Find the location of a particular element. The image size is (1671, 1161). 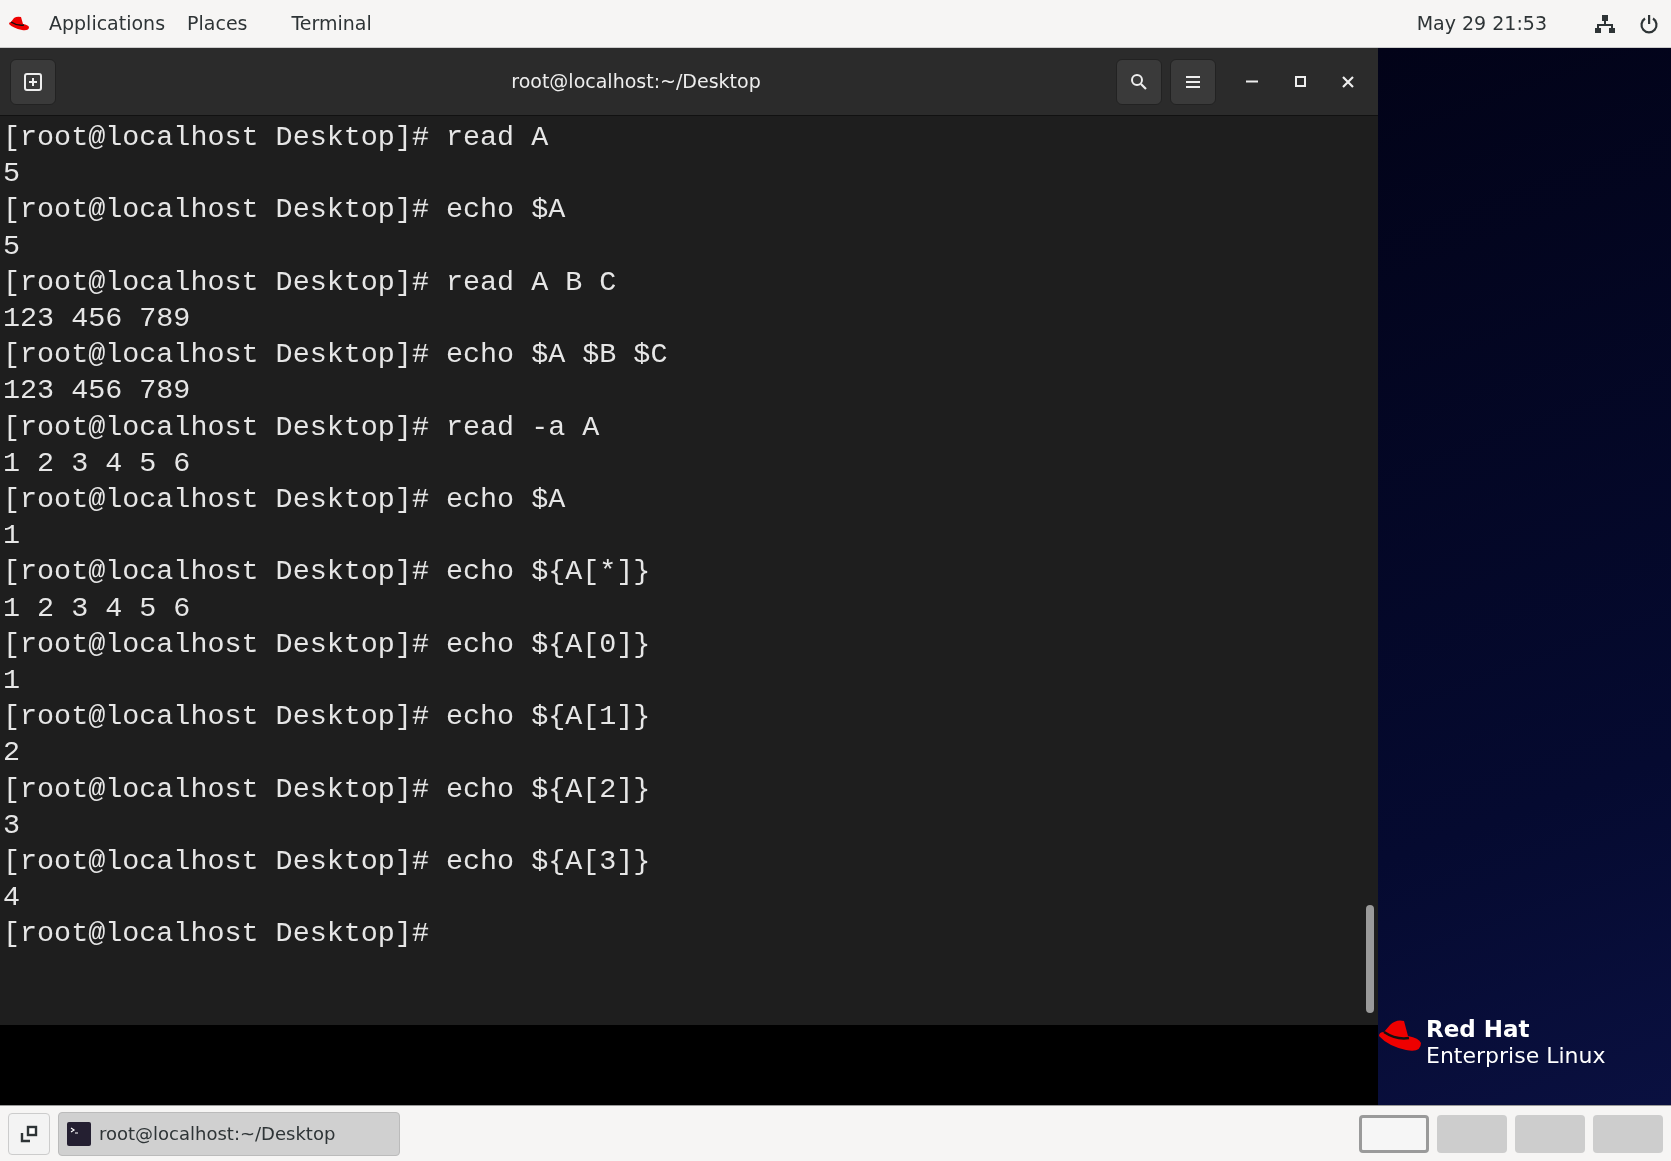

logo-text: Red Hat is located at coordinates (1478, 1030).